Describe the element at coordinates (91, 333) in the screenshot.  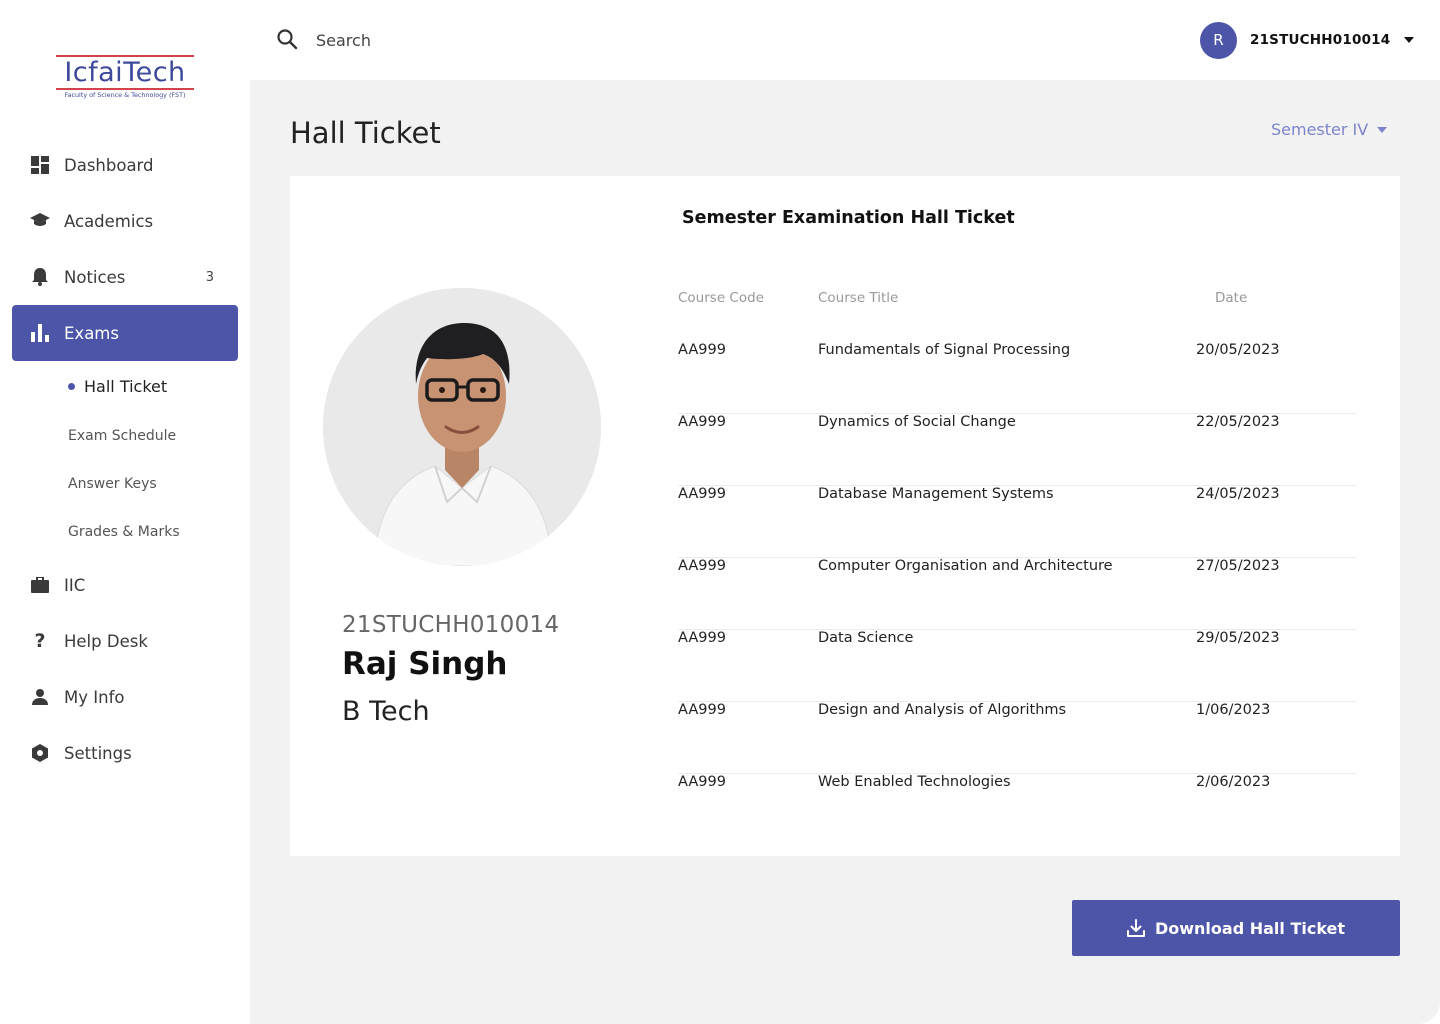
I see `sidebar-item-label: Exams` at that location.